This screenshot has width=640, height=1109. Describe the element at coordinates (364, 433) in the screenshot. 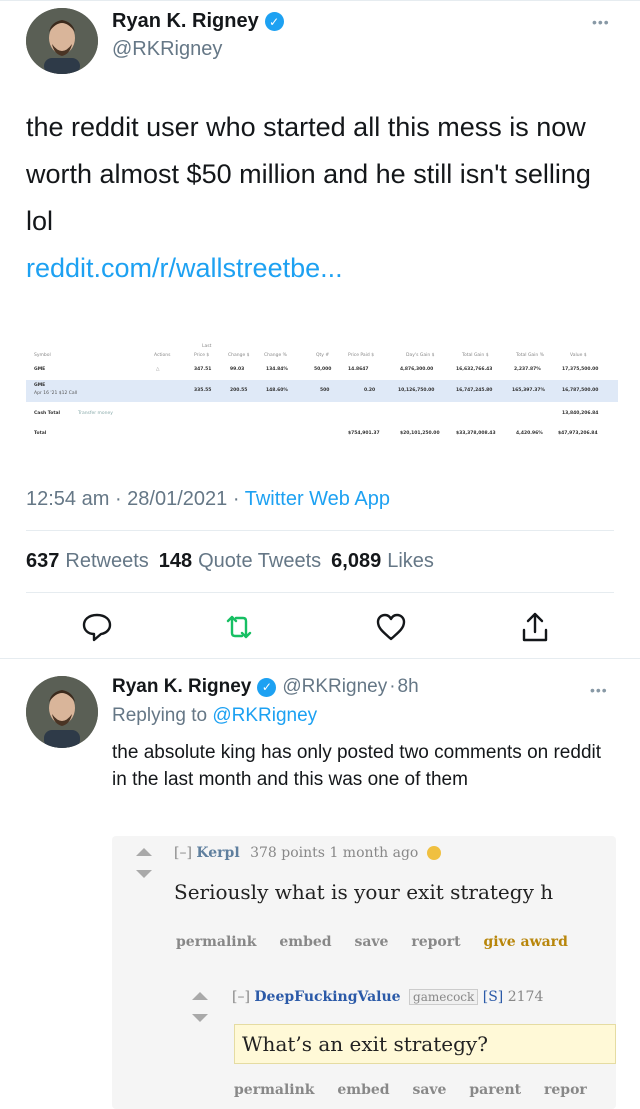

I see `sheet-cell: $754,901.37` at that location.